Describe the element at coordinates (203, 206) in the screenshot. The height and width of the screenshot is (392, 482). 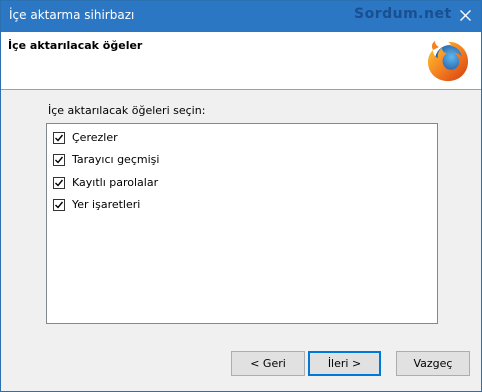
I see `list-item-bookmarks: Yer işaretleri` at that location.